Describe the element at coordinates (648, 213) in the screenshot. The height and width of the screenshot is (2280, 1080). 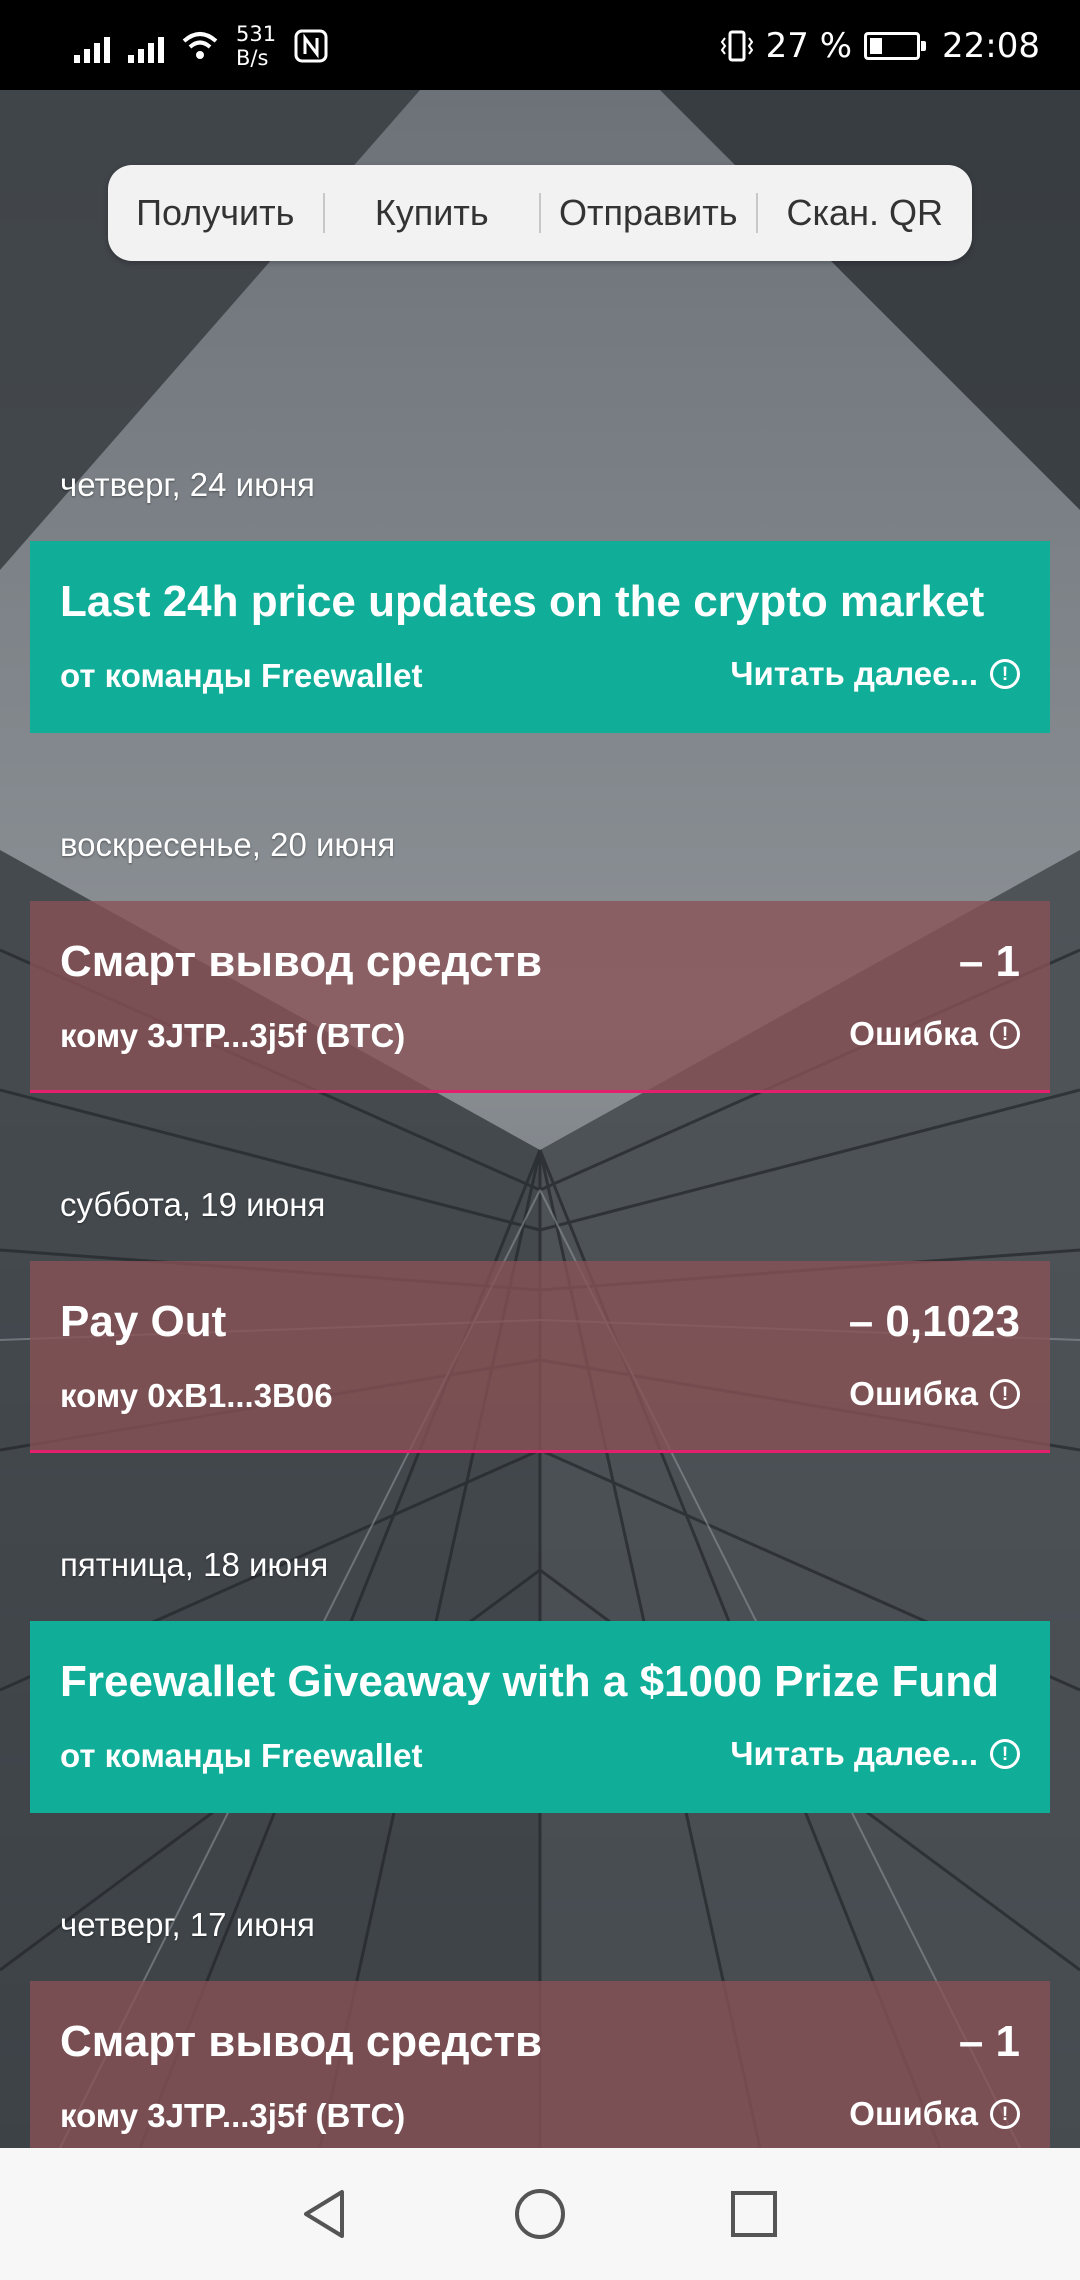
I see `send-button: Отправить` at that location.